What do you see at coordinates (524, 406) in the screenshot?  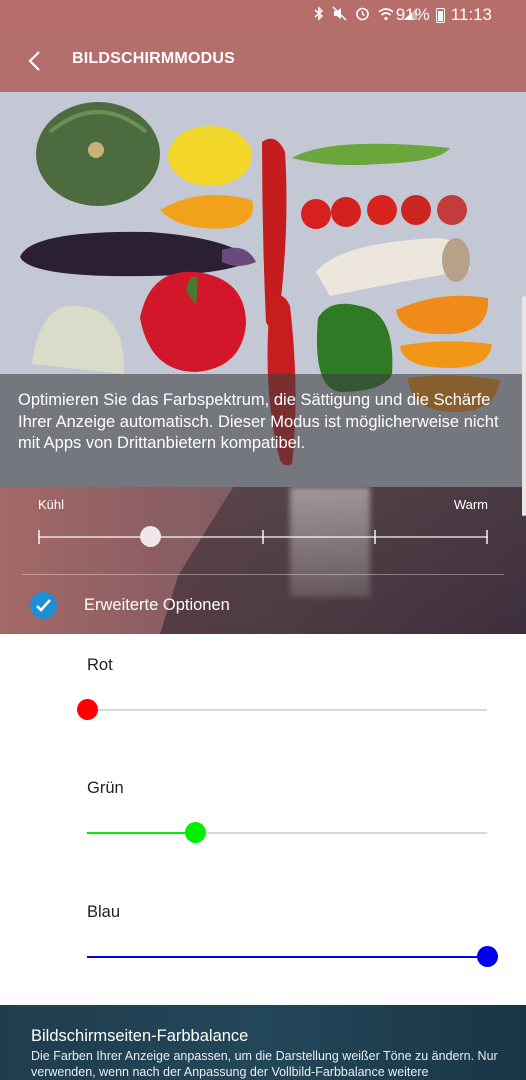 I see `edge-panel-handle` at bounding box center [524, 406].